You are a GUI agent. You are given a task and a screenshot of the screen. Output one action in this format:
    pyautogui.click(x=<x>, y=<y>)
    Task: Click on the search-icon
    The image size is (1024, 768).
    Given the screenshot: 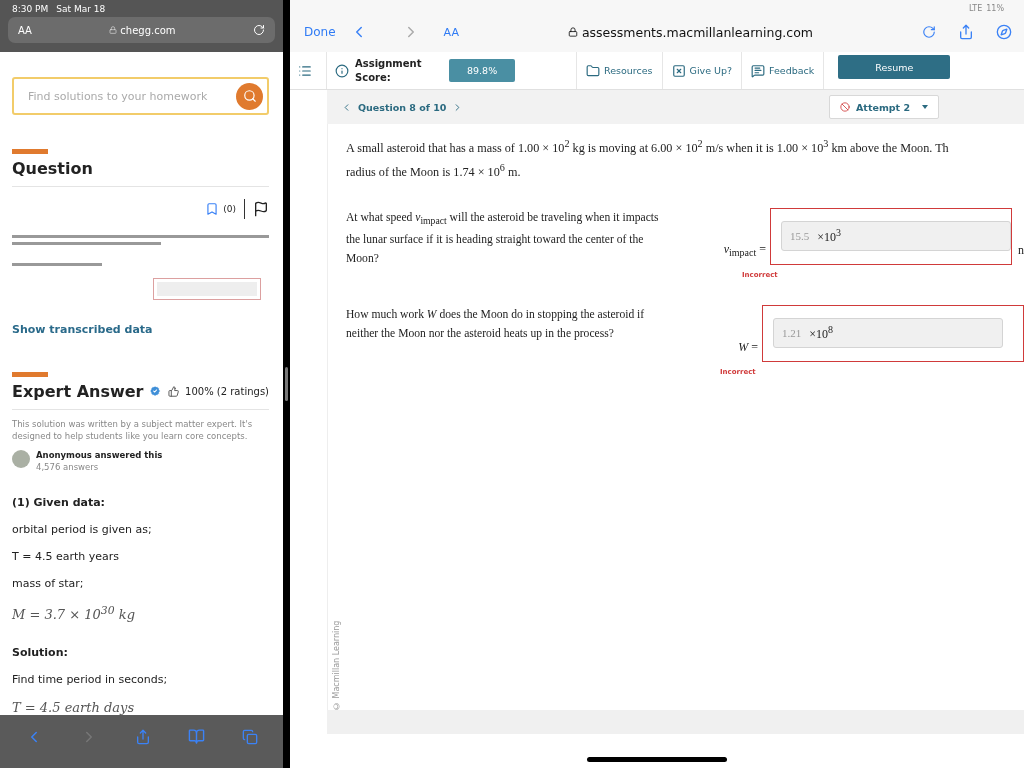 What is the action you would take?
    pyautogui.click(x=249, y=96)
    